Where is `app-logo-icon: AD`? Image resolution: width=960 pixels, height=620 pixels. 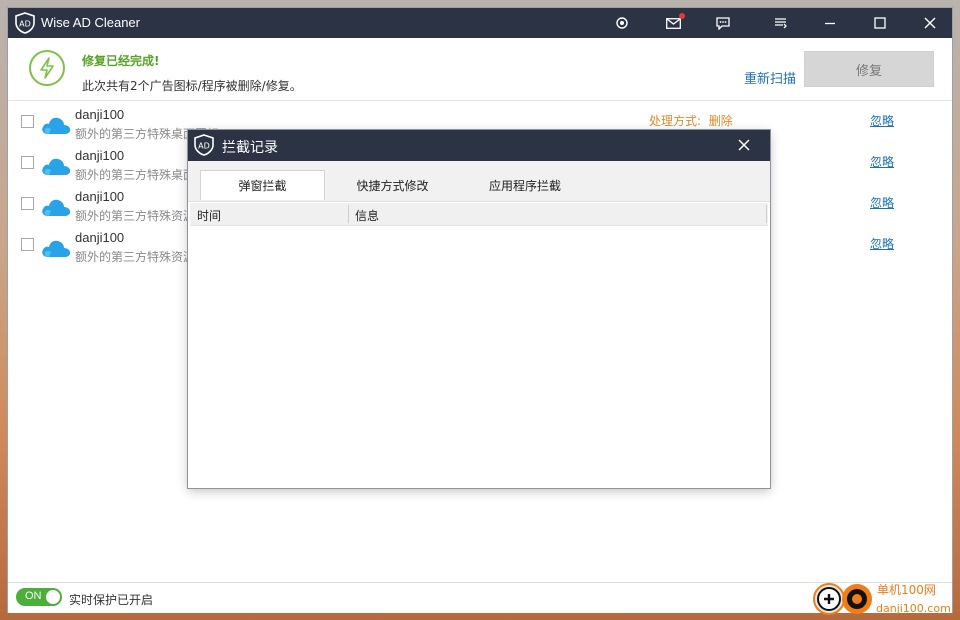
app-logo-icon: AD is located at coordinates (25, 23).